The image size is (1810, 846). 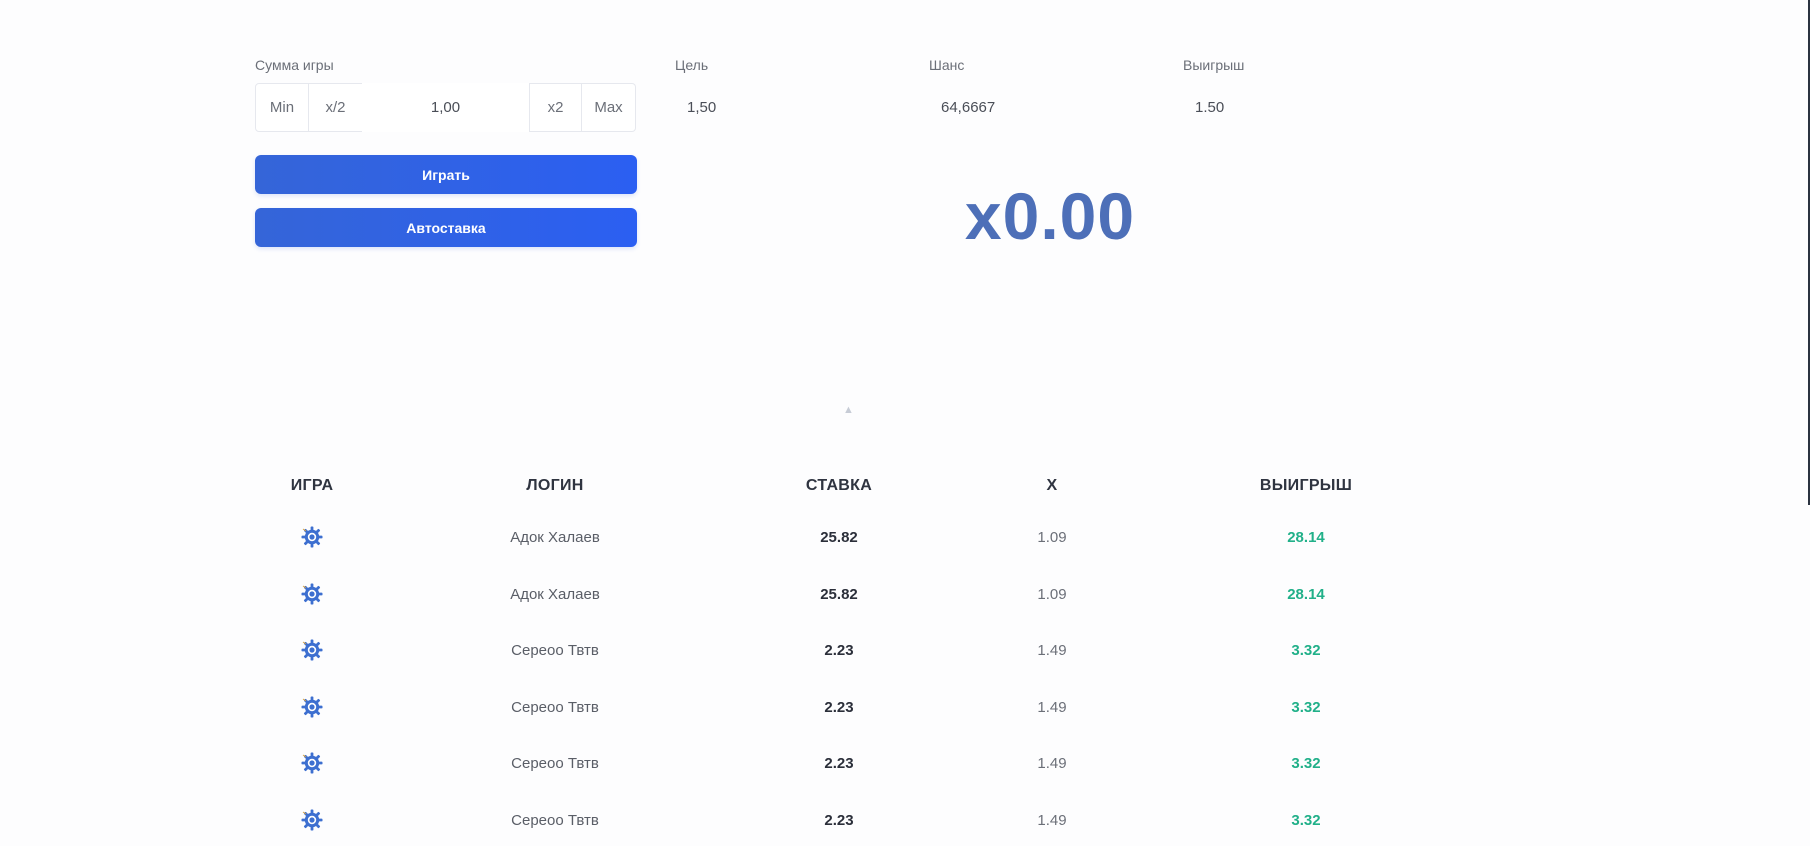 I want to click on header-login: ЛОГИН, so click(x=555, y=485).